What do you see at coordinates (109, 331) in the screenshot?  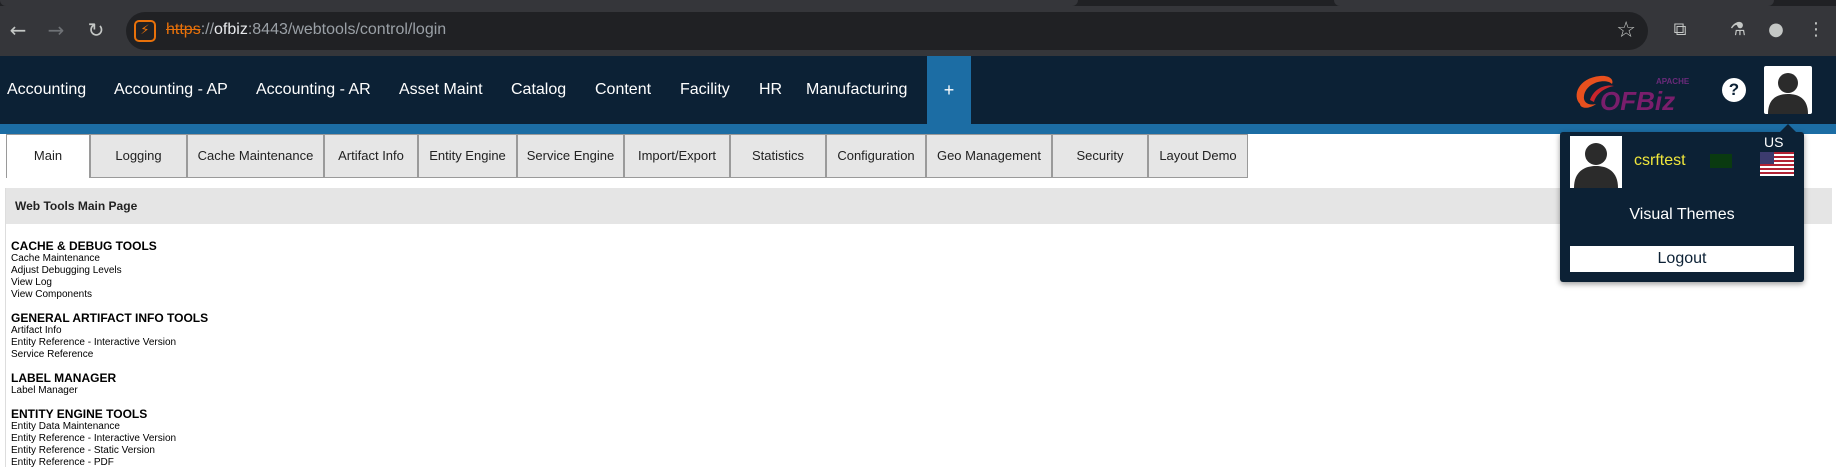 I see `link-artifact-info: Artifact Info` at bounding box center [109, 331].